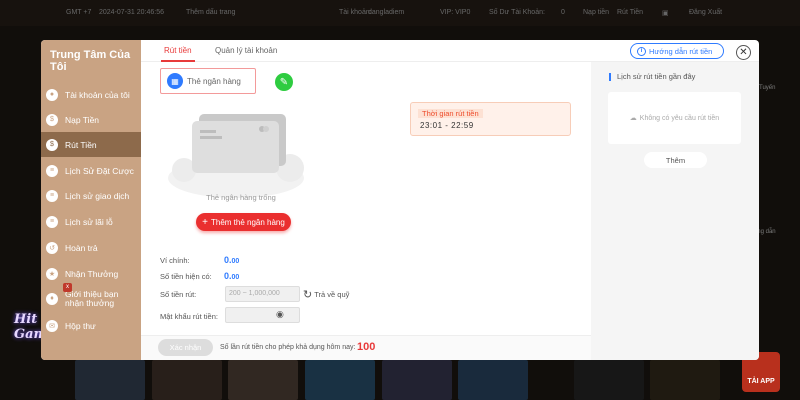 This screenshot has width=800, height=400. What do you see at coordinates (178, 294) in the screenshot?
I see `withdraw-amount-label: Số tiền rút:` at bounding box center [178, 294].